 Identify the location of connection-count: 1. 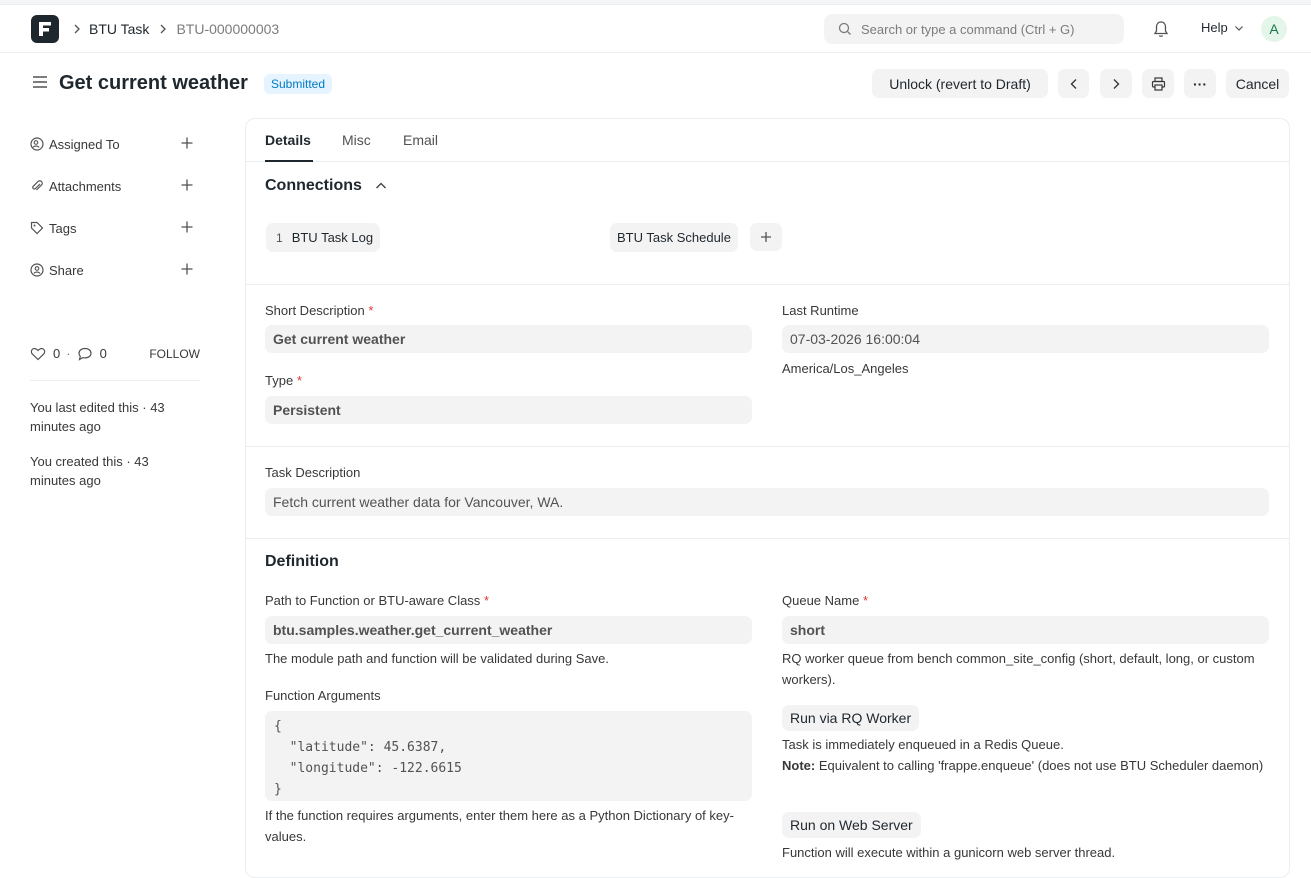
(279, 237).